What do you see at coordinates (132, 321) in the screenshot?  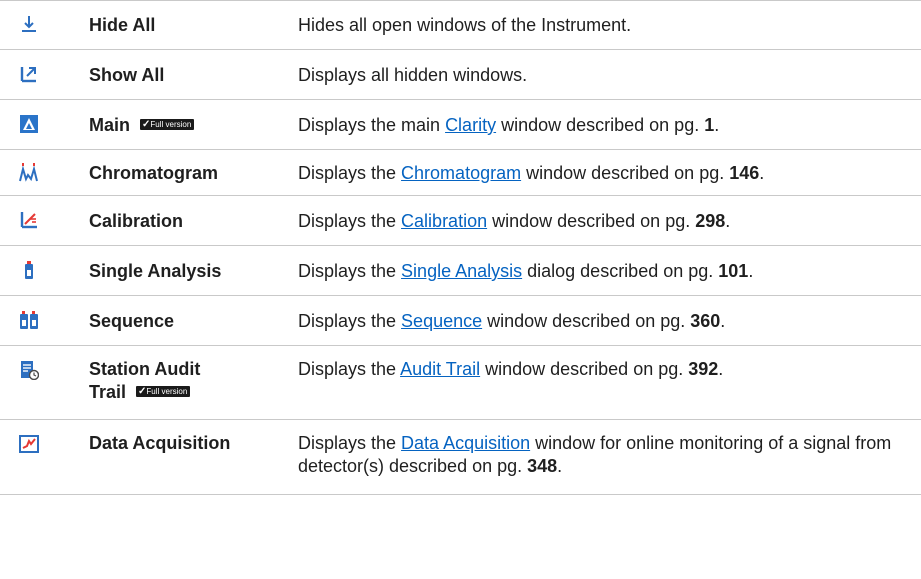 I see `command-name: Sequence` at bounding box center [132, 321].